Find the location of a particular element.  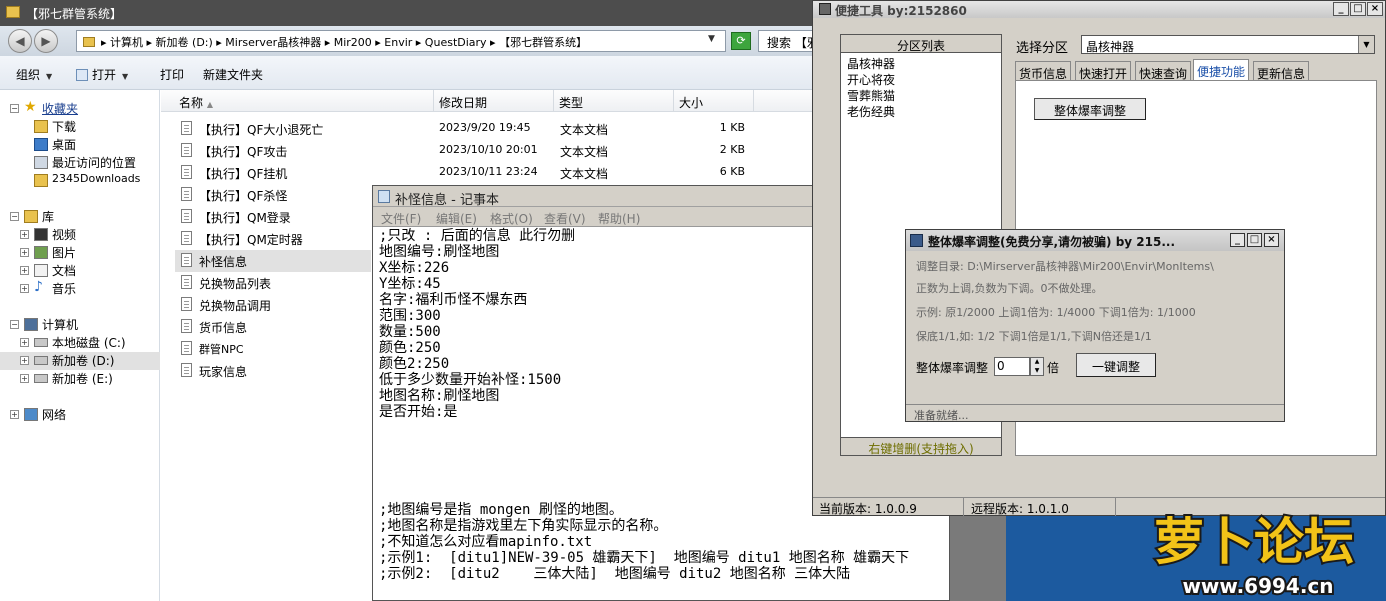

tab-utilities: 便捷功能 is located at coordinates (1221, 70).